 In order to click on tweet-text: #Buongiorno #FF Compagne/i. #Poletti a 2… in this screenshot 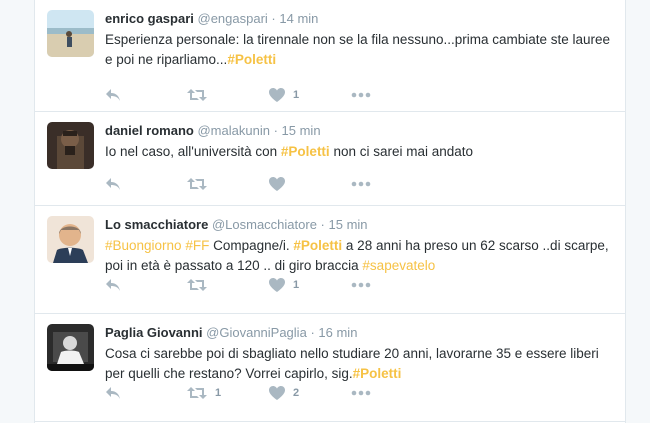, I will do `click(359, 255)`.